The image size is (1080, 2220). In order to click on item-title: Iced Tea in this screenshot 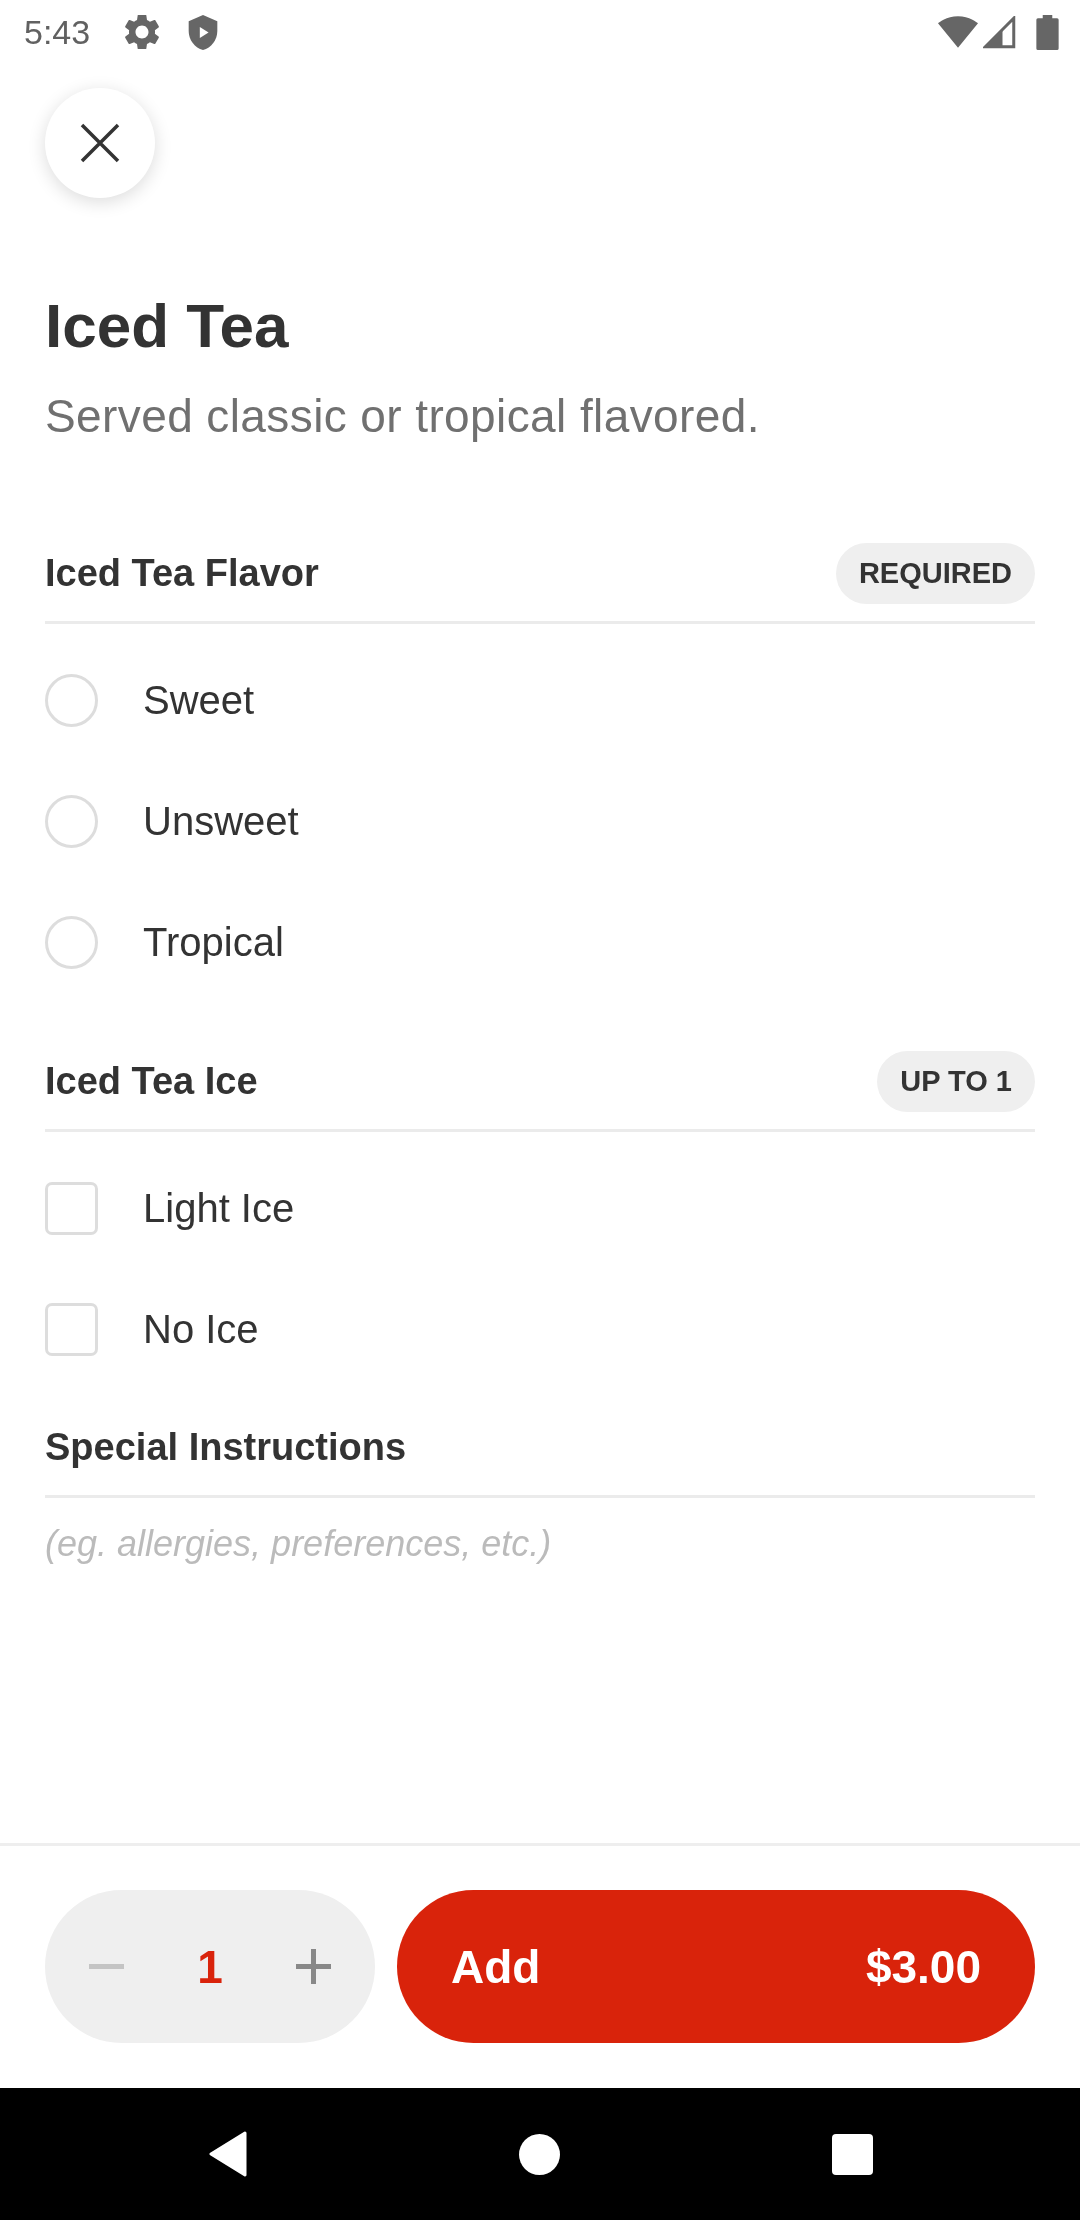, I will do `click(167, 326)`.